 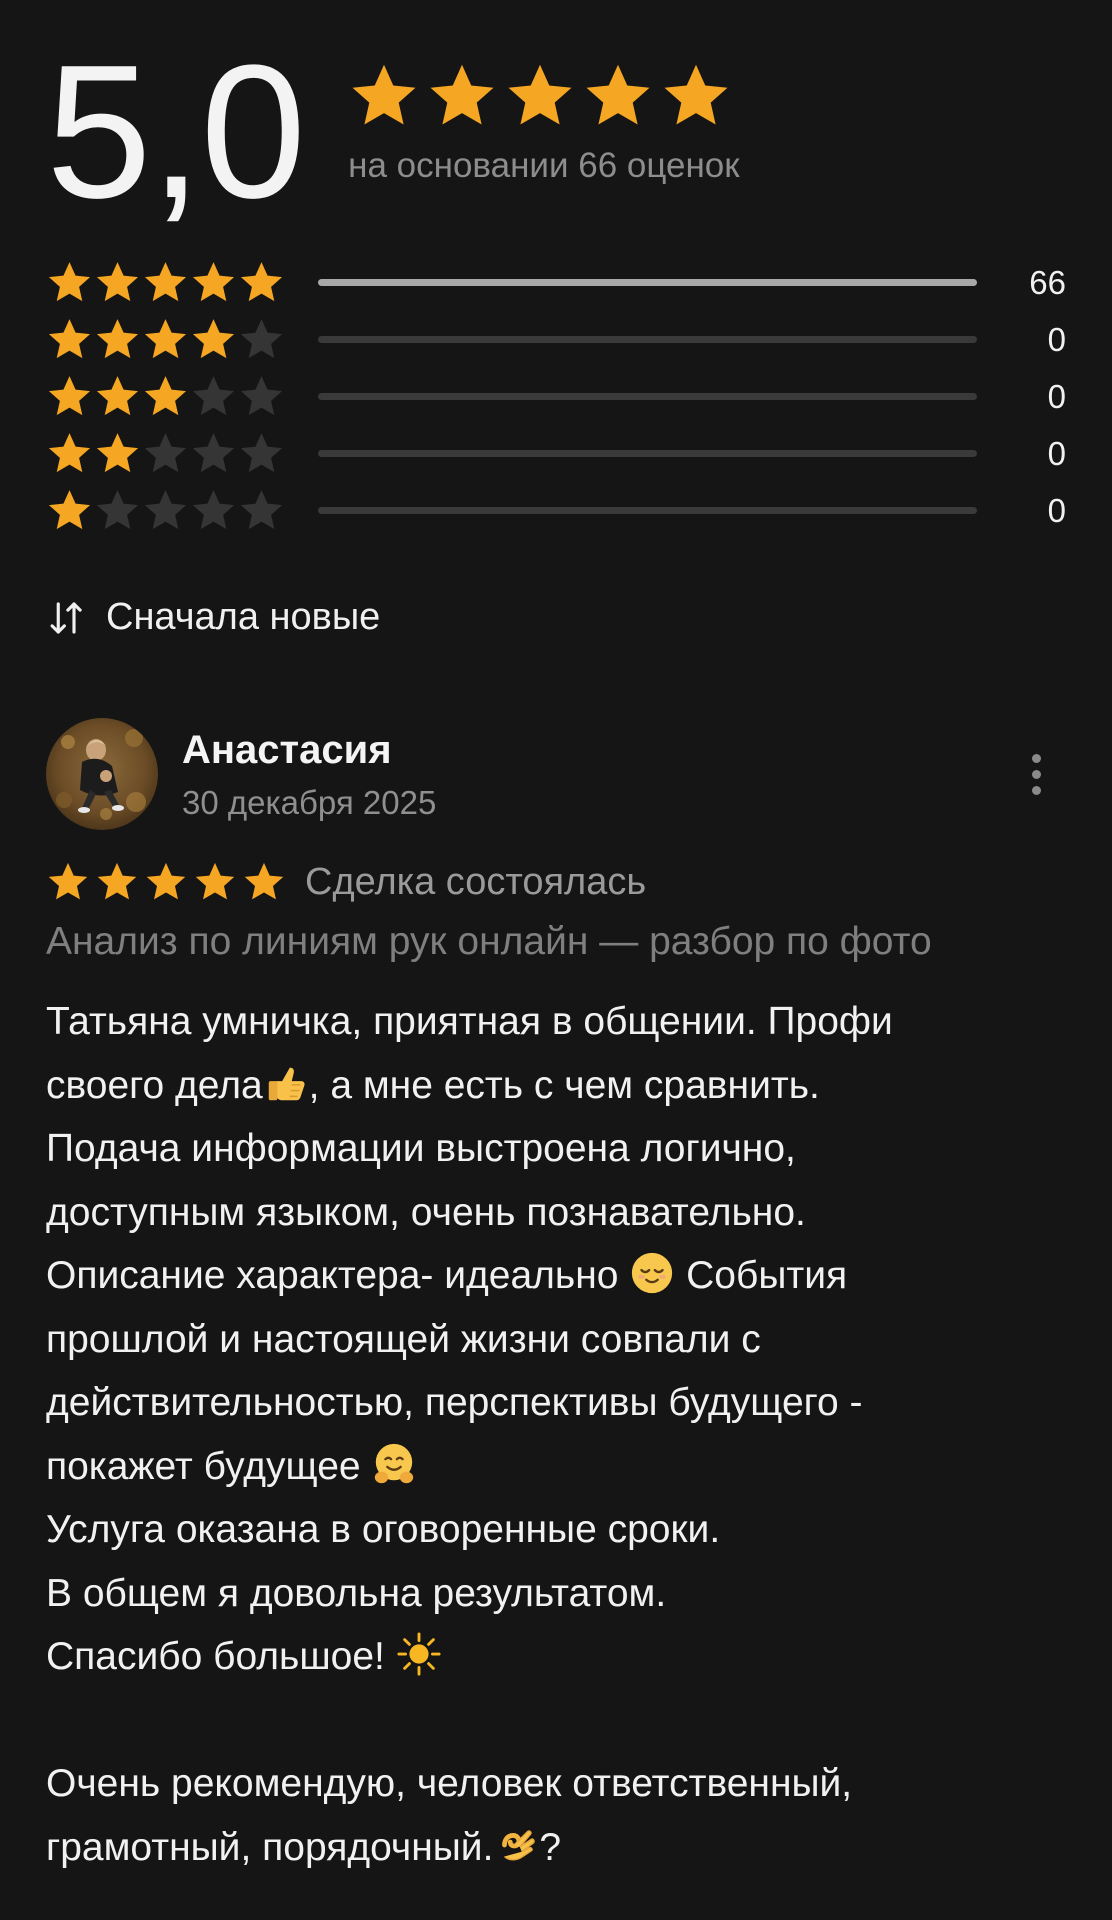 What do you see at coordinates (403, 1339) in the screenshot?
I see `review-text-segment: прошлой и настоящей жизни совпали с` at bounding box center [403, 1339].